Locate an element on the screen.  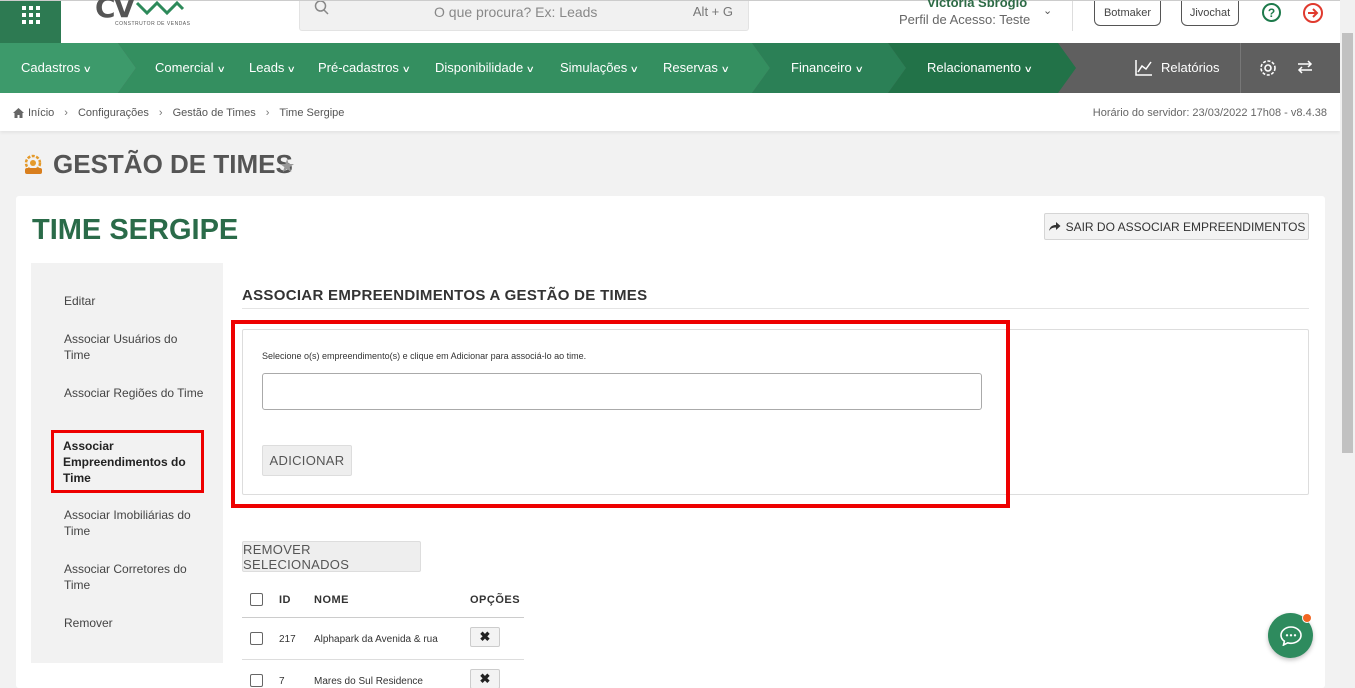
chart-line-icon is located at coordinates (1143, 68).